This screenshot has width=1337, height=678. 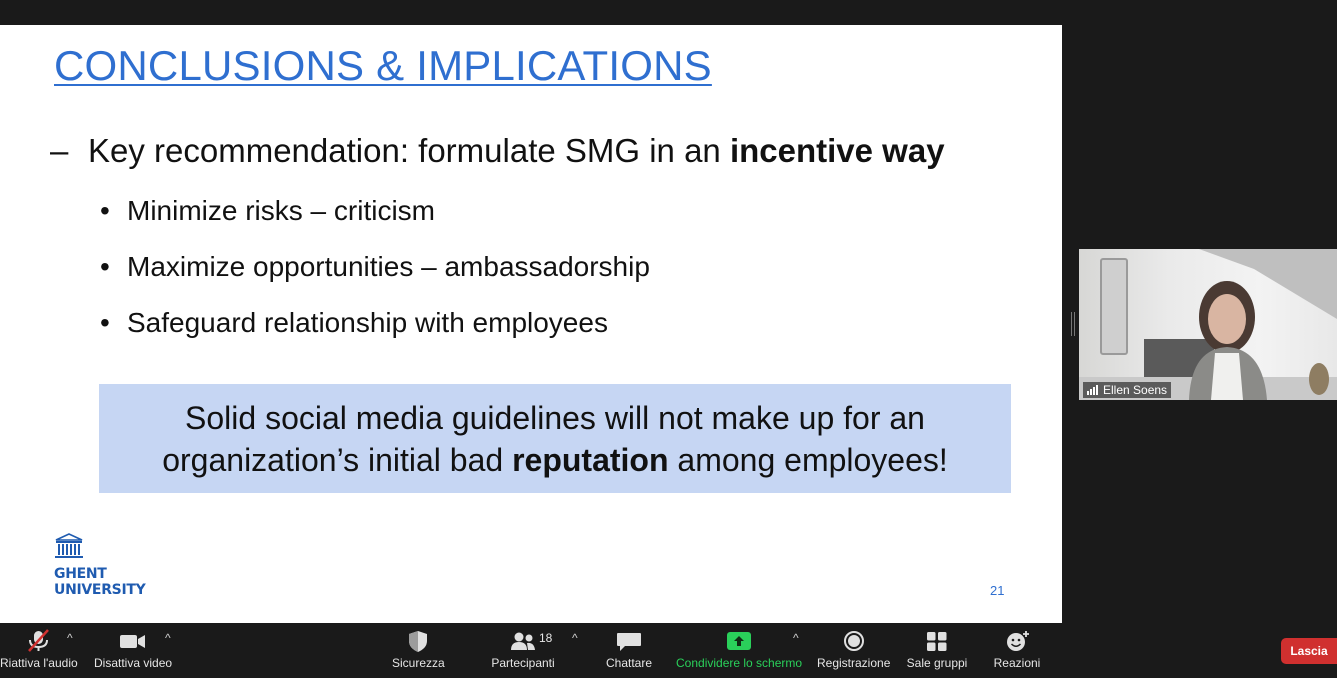 I want to click on breakout-rooms-label: Sale gruppi, so click(x=937, y=663).